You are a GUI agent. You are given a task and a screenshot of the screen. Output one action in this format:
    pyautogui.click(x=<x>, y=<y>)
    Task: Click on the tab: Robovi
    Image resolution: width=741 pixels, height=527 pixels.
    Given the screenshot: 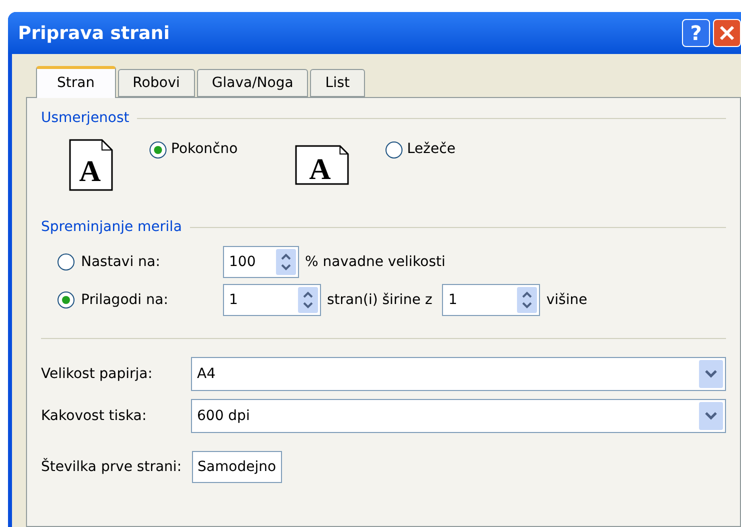 What is the action you would take?
    pyautogui.click(x=156, y=83)
    